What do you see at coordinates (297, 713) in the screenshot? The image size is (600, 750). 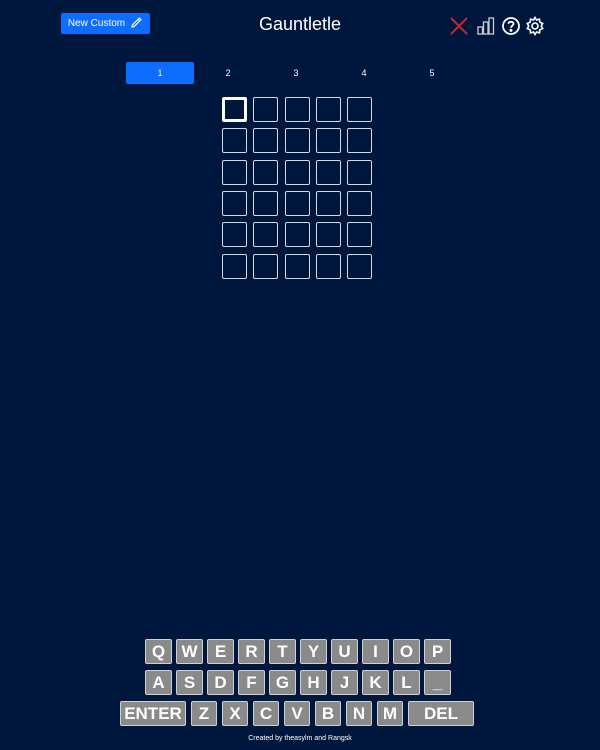 I see `key-v: V` at bounding box center [297, 713].